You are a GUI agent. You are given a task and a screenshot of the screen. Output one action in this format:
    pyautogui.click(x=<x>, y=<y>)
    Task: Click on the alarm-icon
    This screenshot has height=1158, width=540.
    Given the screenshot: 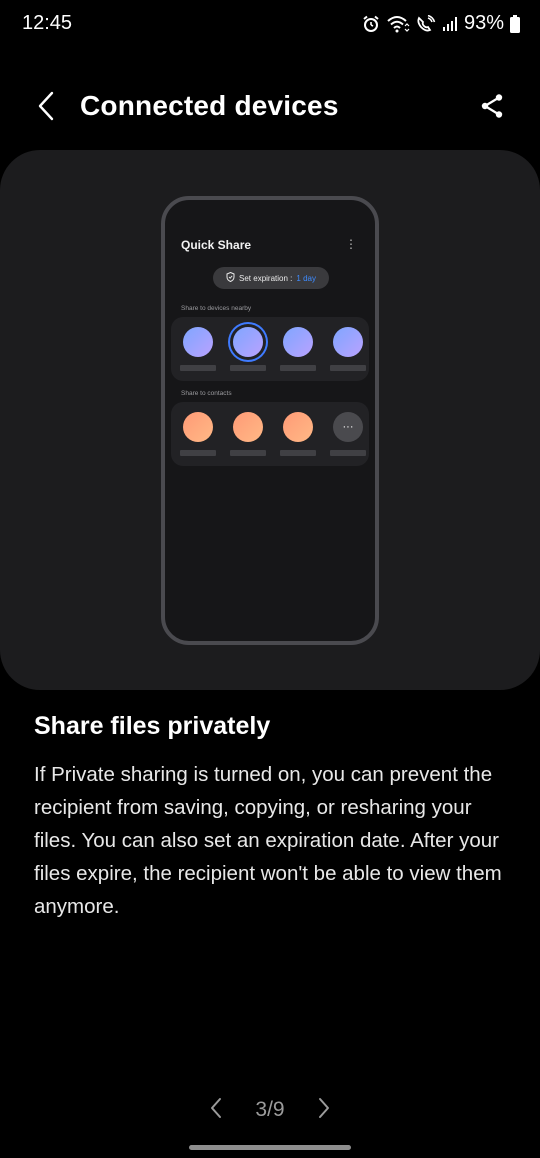 What is the action you would take?
    pyautogui.click(x=371, y=24)
    